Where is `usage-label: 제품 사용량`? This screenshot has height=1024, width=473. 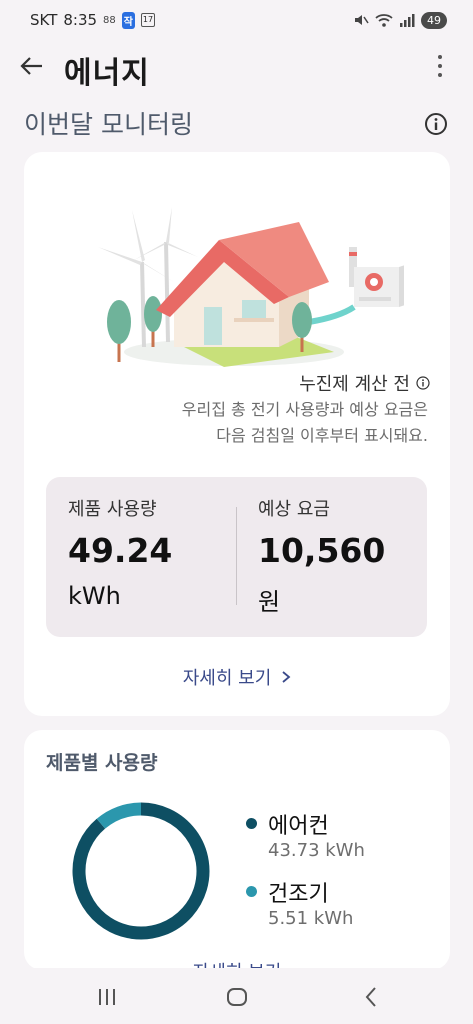 usage-label: 제품 사용량 is located at coordinates (112, 509).